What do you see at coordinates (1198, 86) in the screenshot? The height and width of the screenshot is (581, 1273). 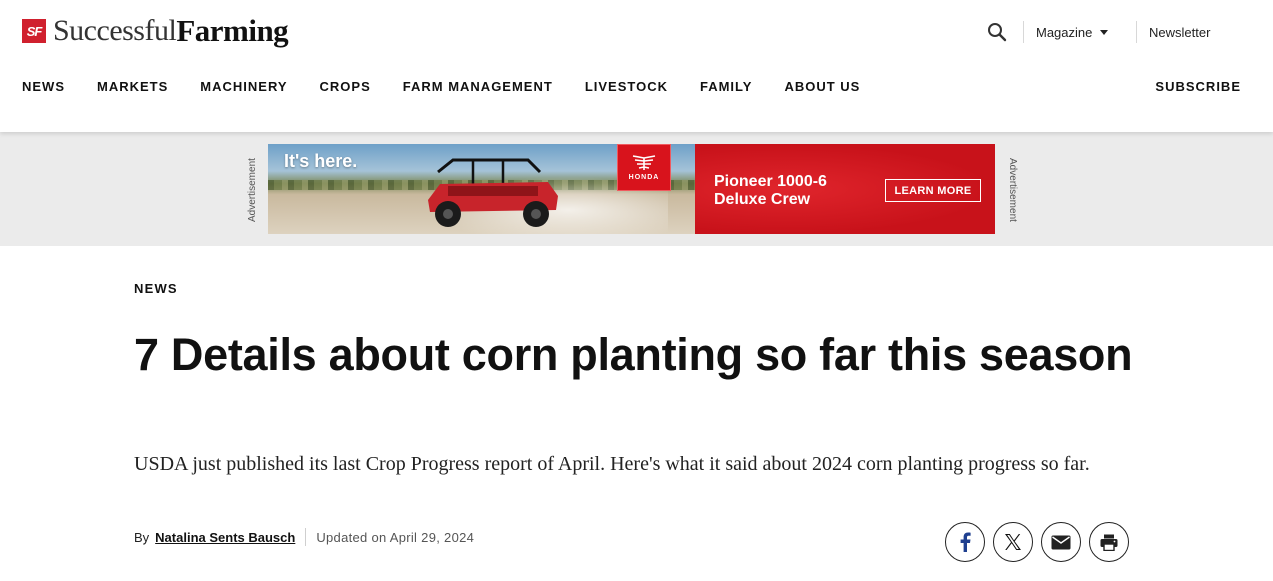 I see `subscribe-link: SUBSCRIBE` at bounding box center [1198, 86].